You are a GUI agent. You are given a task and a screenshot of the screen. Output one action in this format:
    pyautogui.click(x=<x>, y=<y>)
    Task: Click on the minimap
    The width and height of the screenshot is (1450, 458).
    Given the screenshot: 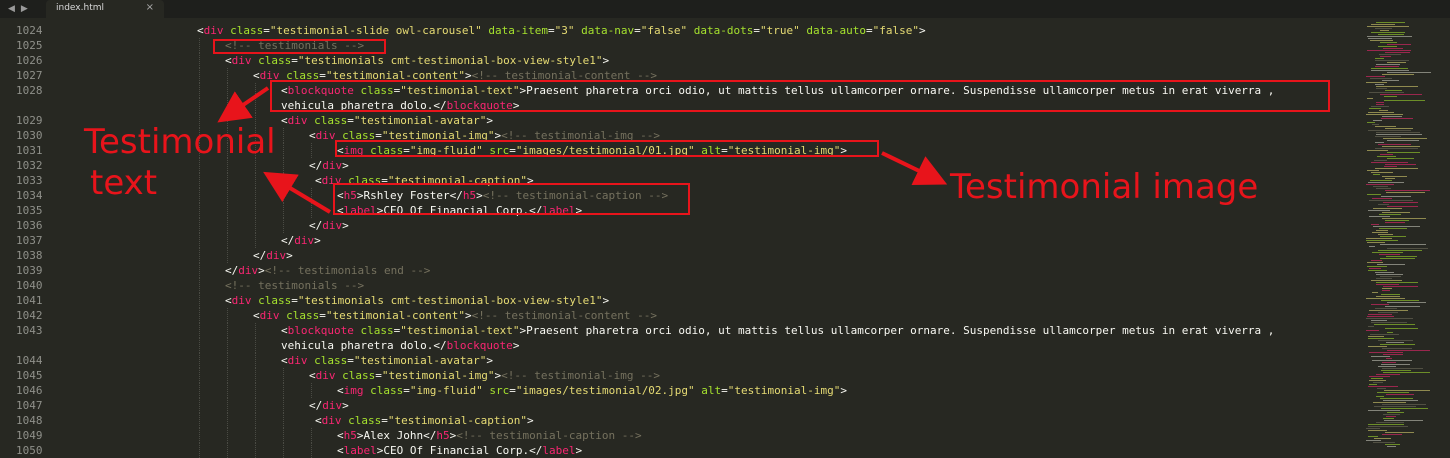 What is the action you would take?
    pyautogui.click(x=1404, y=234)
    